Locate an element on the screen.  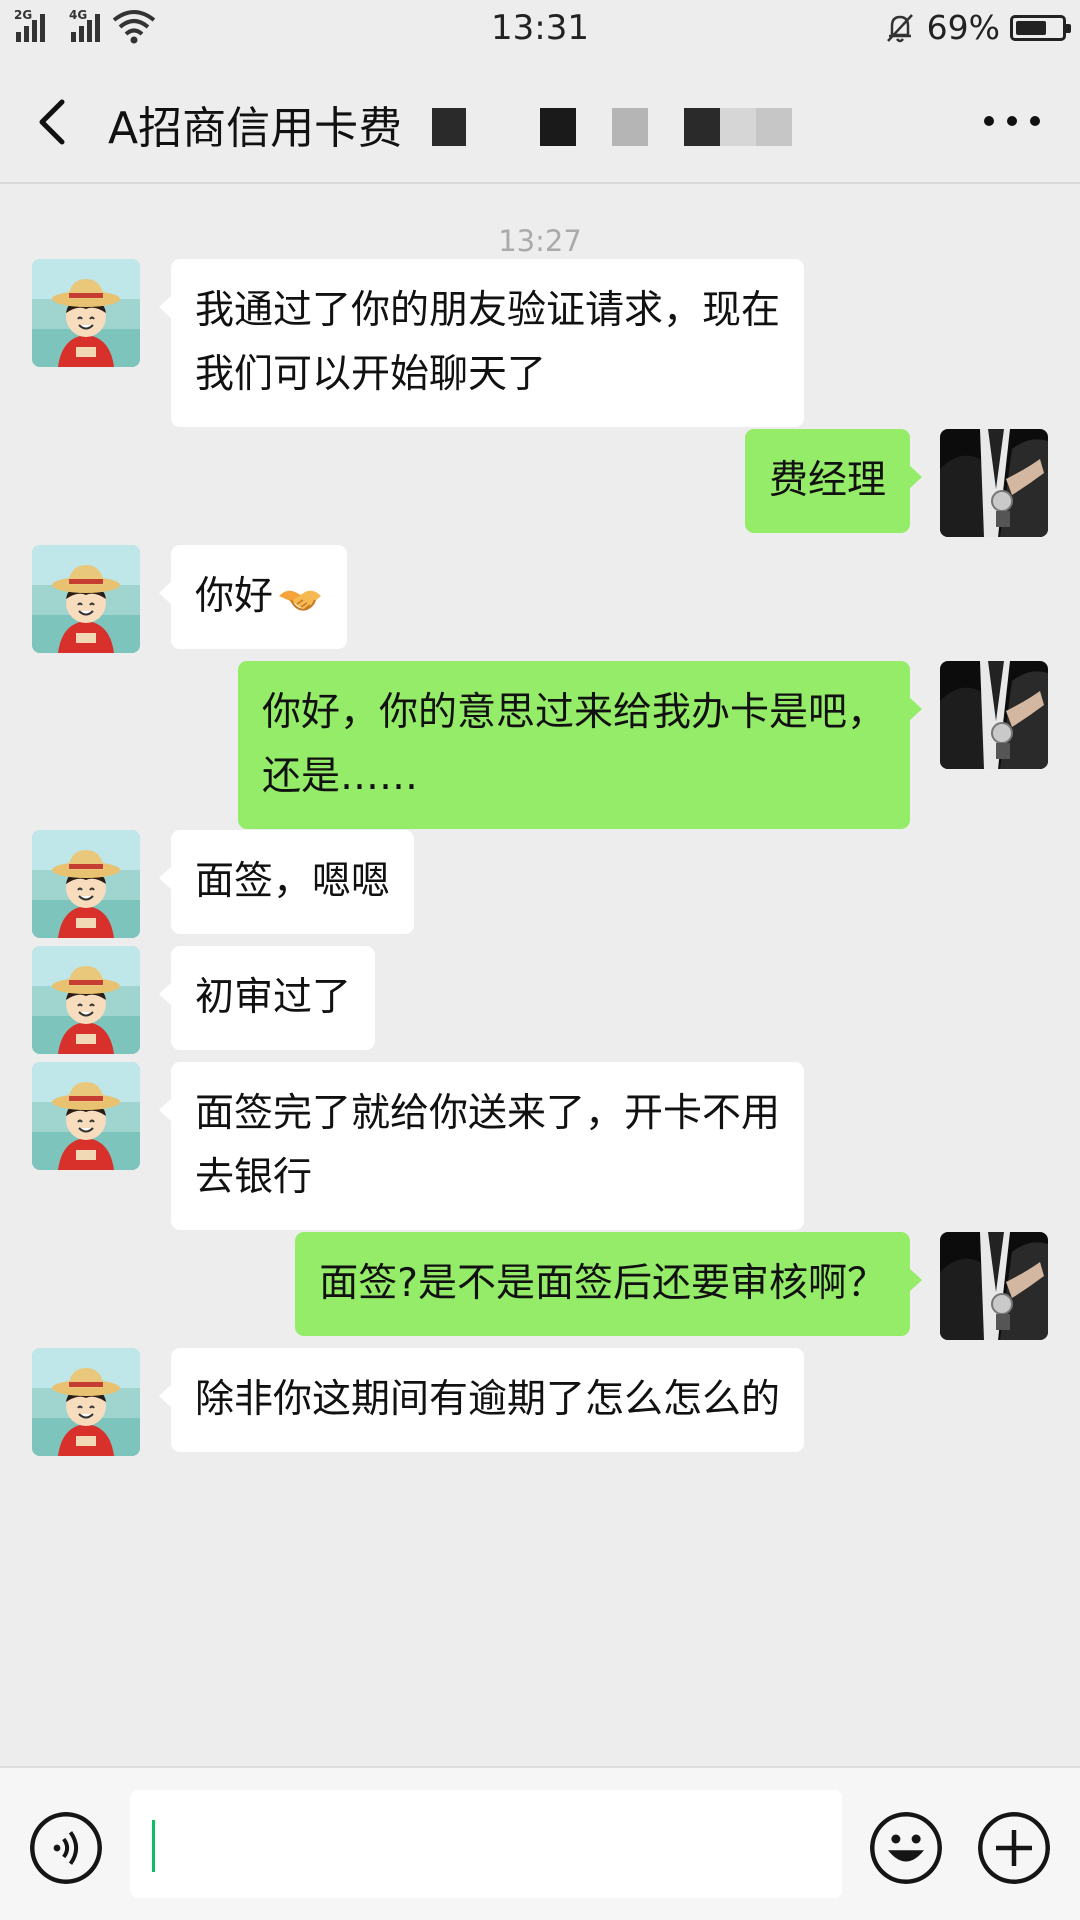
text-caret is located at coordinates (153, 1846).